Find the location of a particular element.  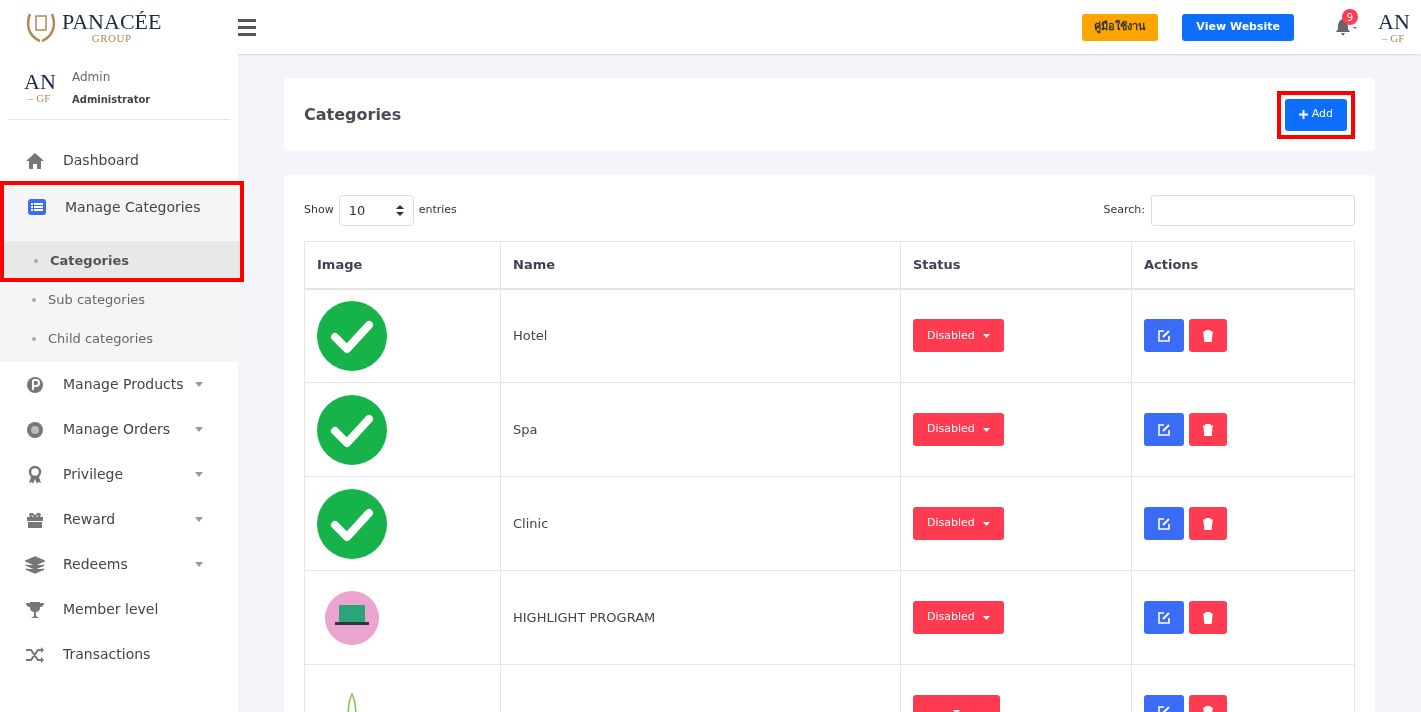

sidebar-item: Transactions is located at coordinates (119, 654).